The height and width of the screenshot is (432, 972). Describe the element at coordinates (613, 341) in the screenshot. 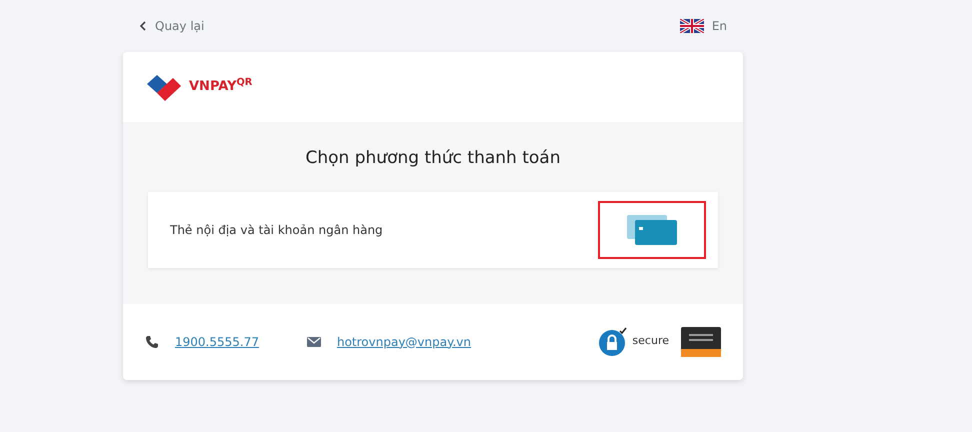

I see `padlock-icon` at that location.